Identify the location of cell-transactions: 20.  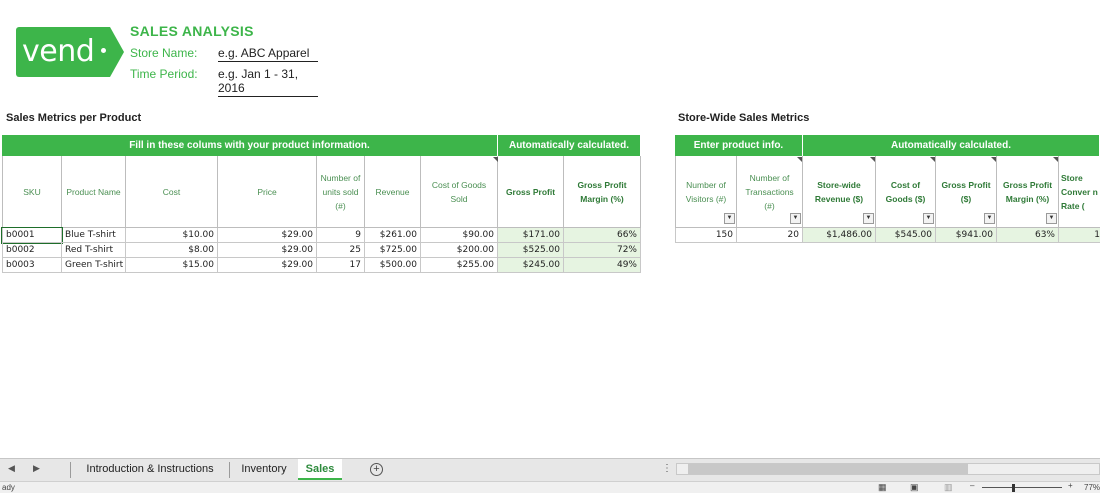
(770, 235).